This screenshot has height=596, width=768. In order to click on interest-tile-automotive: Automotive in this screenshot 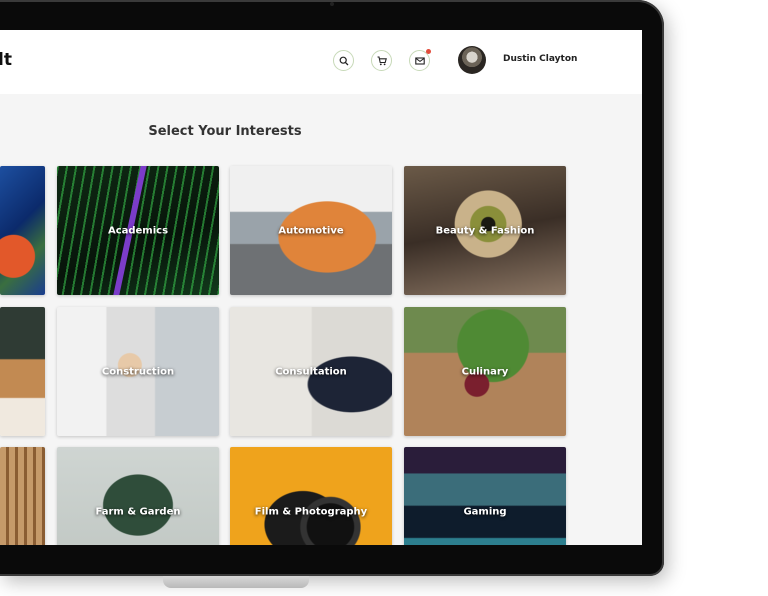, I will do `click(311, 230)`.